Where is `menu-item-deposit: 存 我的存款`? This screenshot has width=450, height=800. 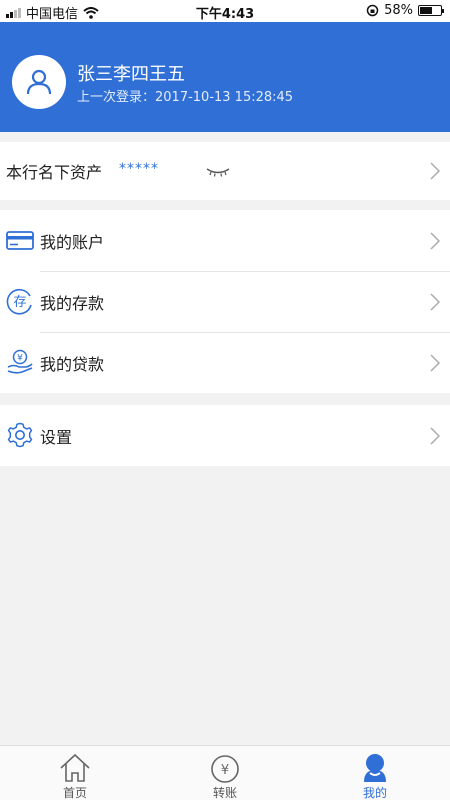 menu-item-deposit: 存 我的存款 is located at coordinates (225, 301).